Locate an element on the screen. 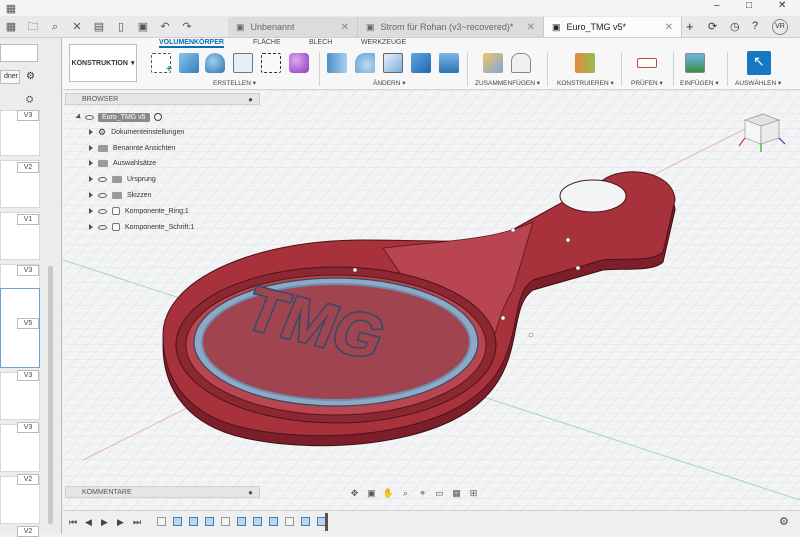 The width and height of the screenshot is (800, 537). clock-icon: ◷ is located at coordinates (735, 26).